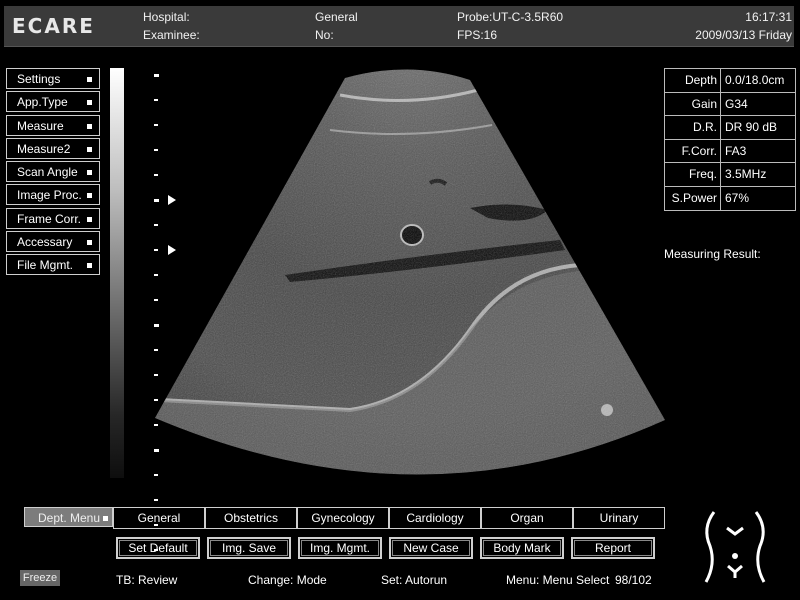 Image resolution: width=800 pixels, height=600 pixels. I want to click on param-gain: Gain G34, so click(730, 104).